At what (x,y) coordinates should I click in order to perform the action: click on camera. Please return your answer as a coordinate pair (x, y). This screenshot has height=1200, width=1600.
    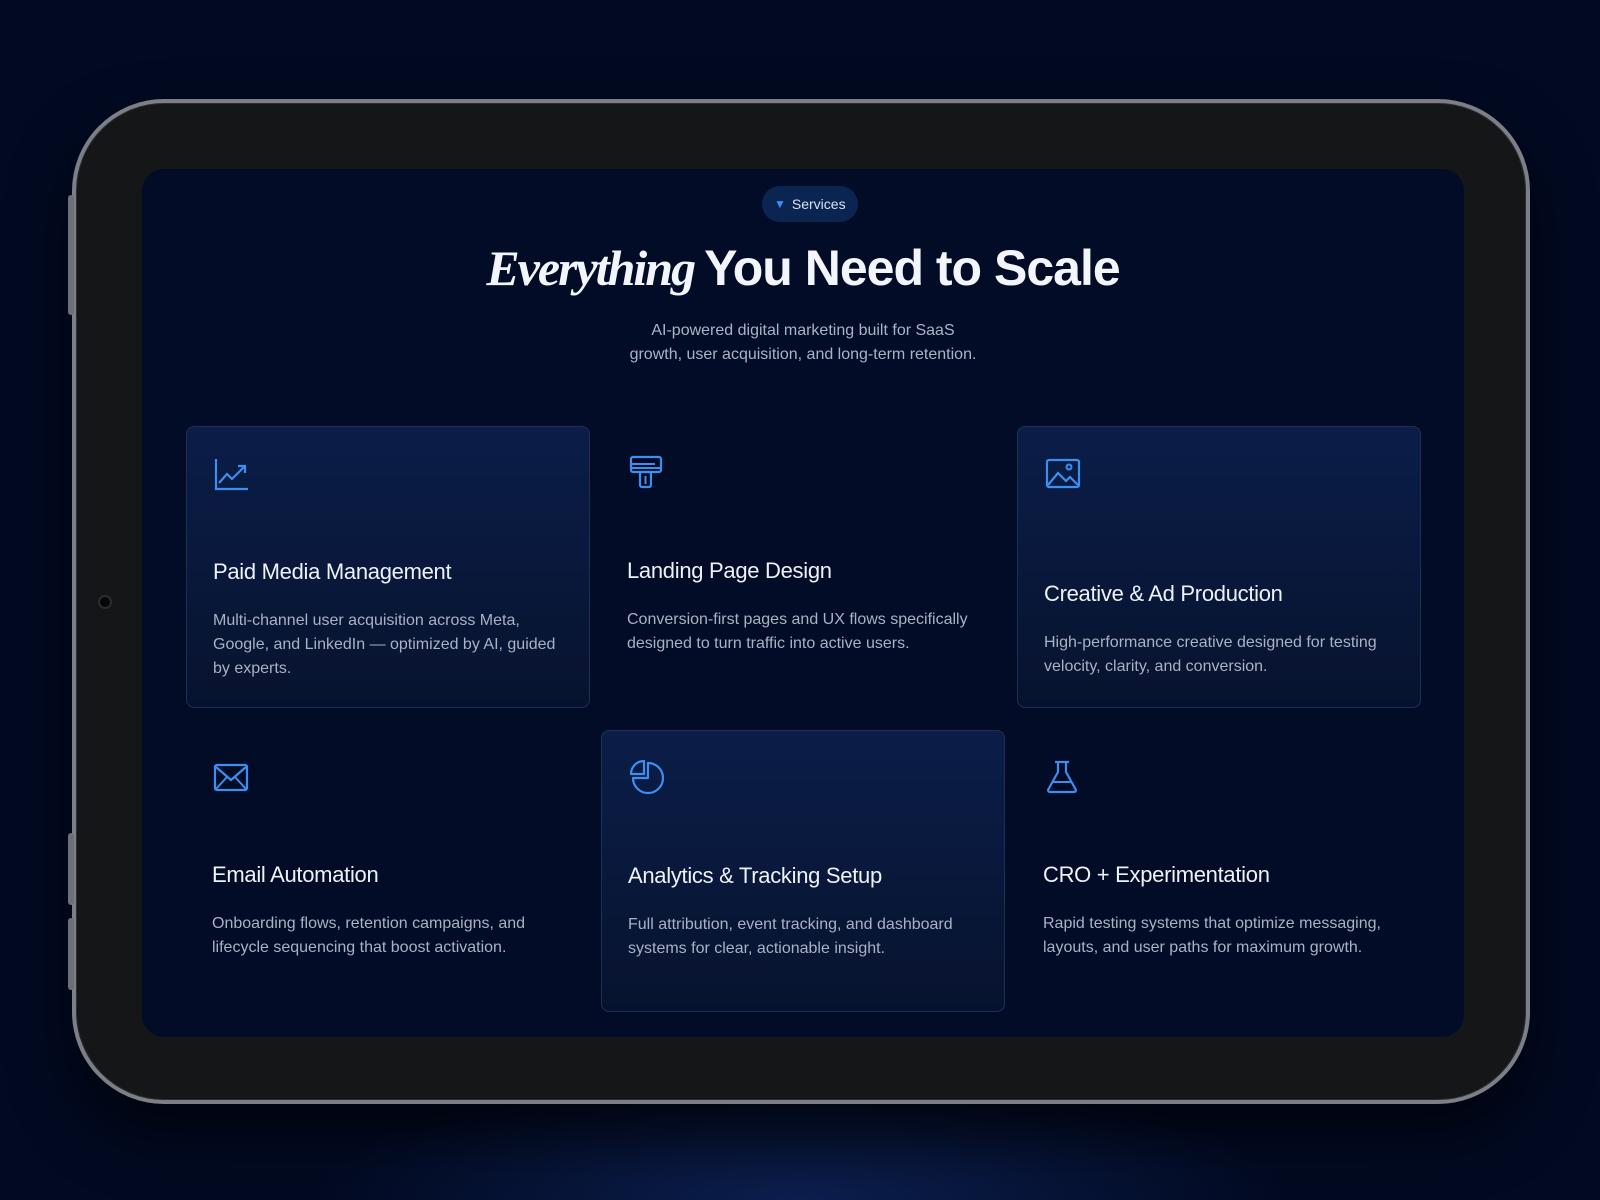
    Looking at the image, I should click on (105, 602).